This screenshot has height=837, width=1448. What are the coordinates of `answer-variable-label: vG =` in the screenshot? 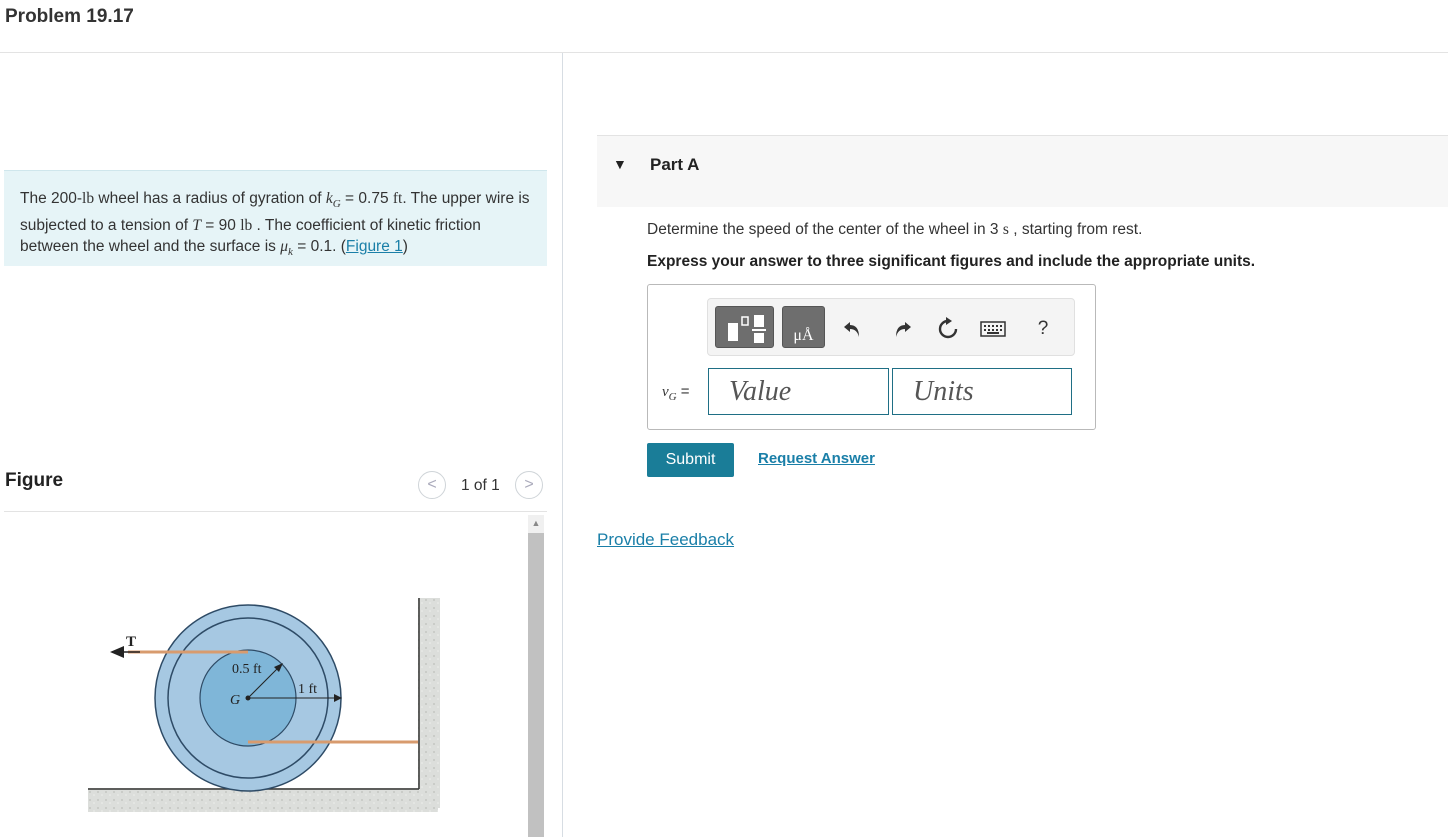 It's located at (676, 393).